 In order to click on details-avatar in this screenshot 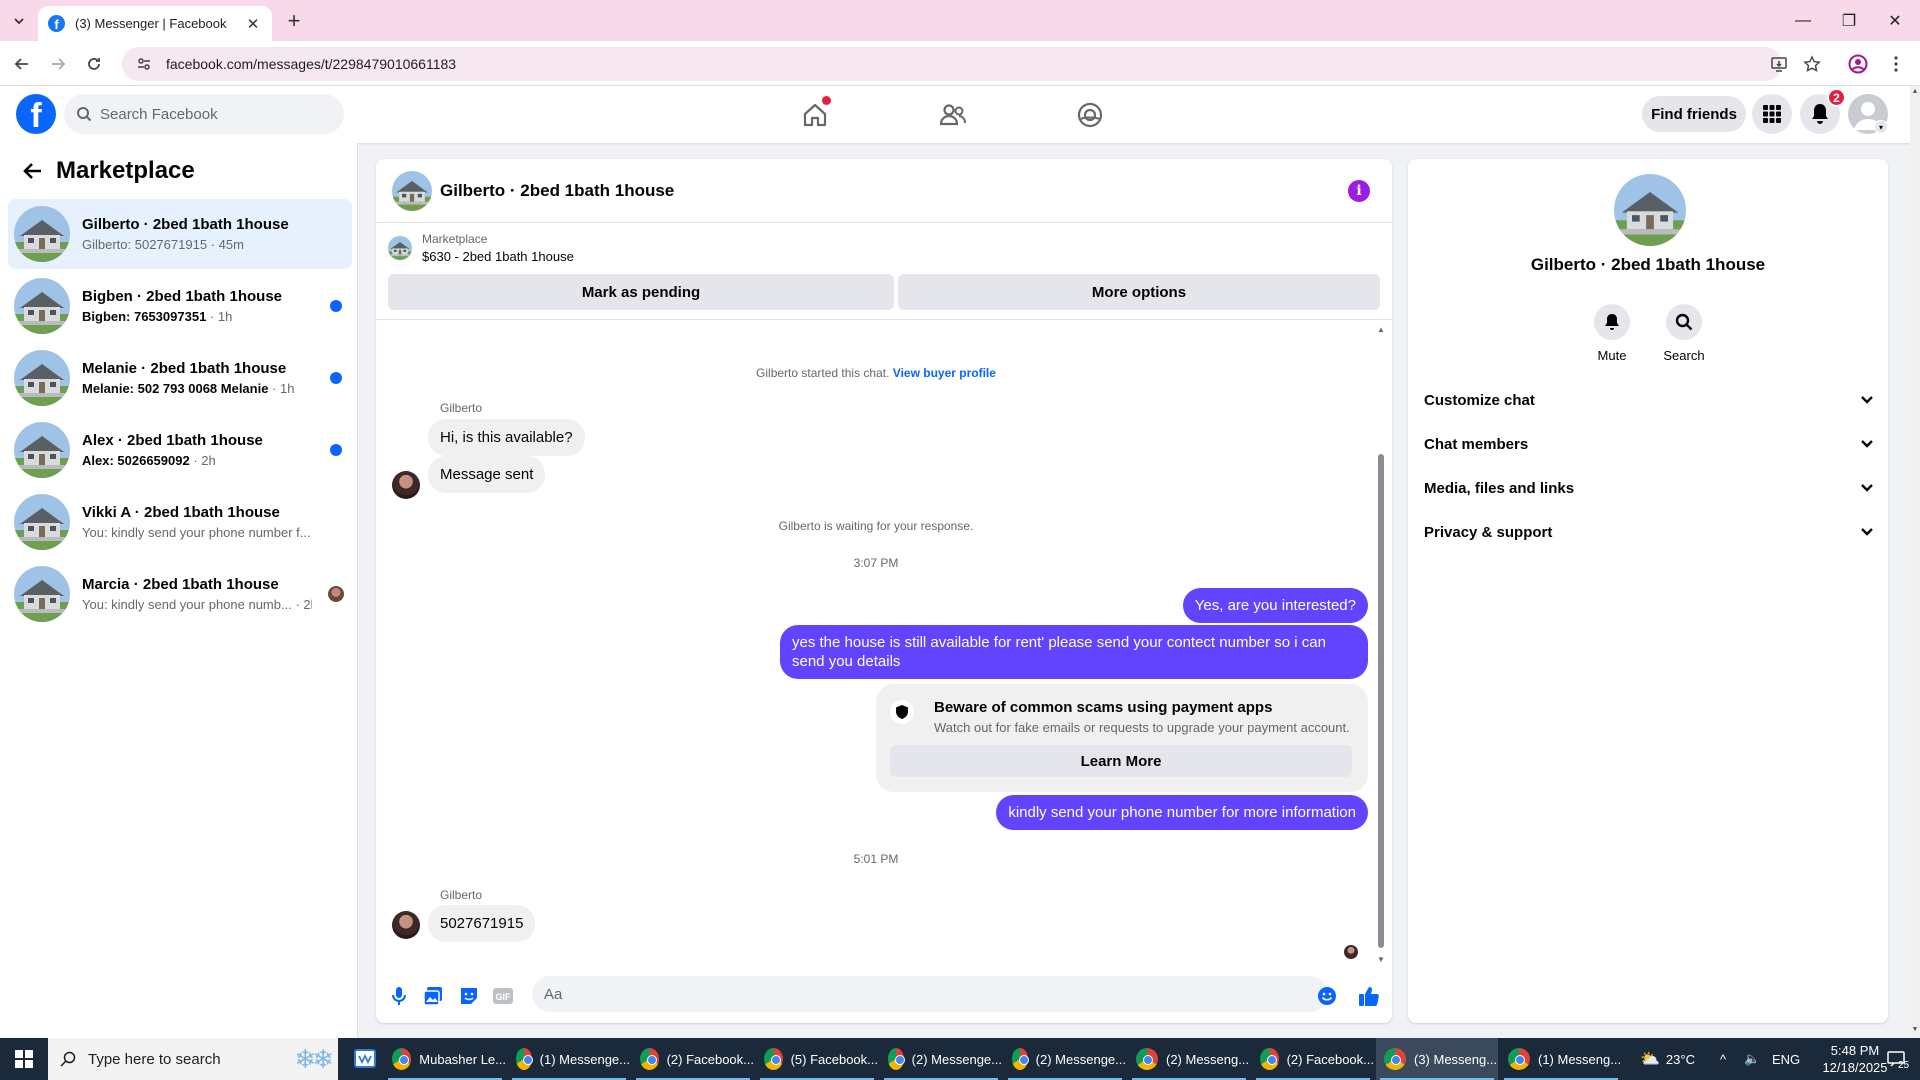, I will do `click(1650, 210)`.